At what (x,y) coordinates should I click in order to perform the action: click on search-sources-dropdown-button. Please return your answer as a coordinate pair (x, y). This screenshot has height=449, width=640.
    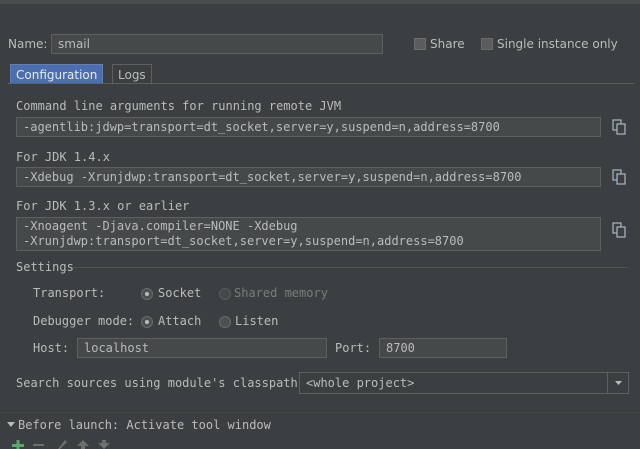
    Looking at the image, I should click on (618, 383).